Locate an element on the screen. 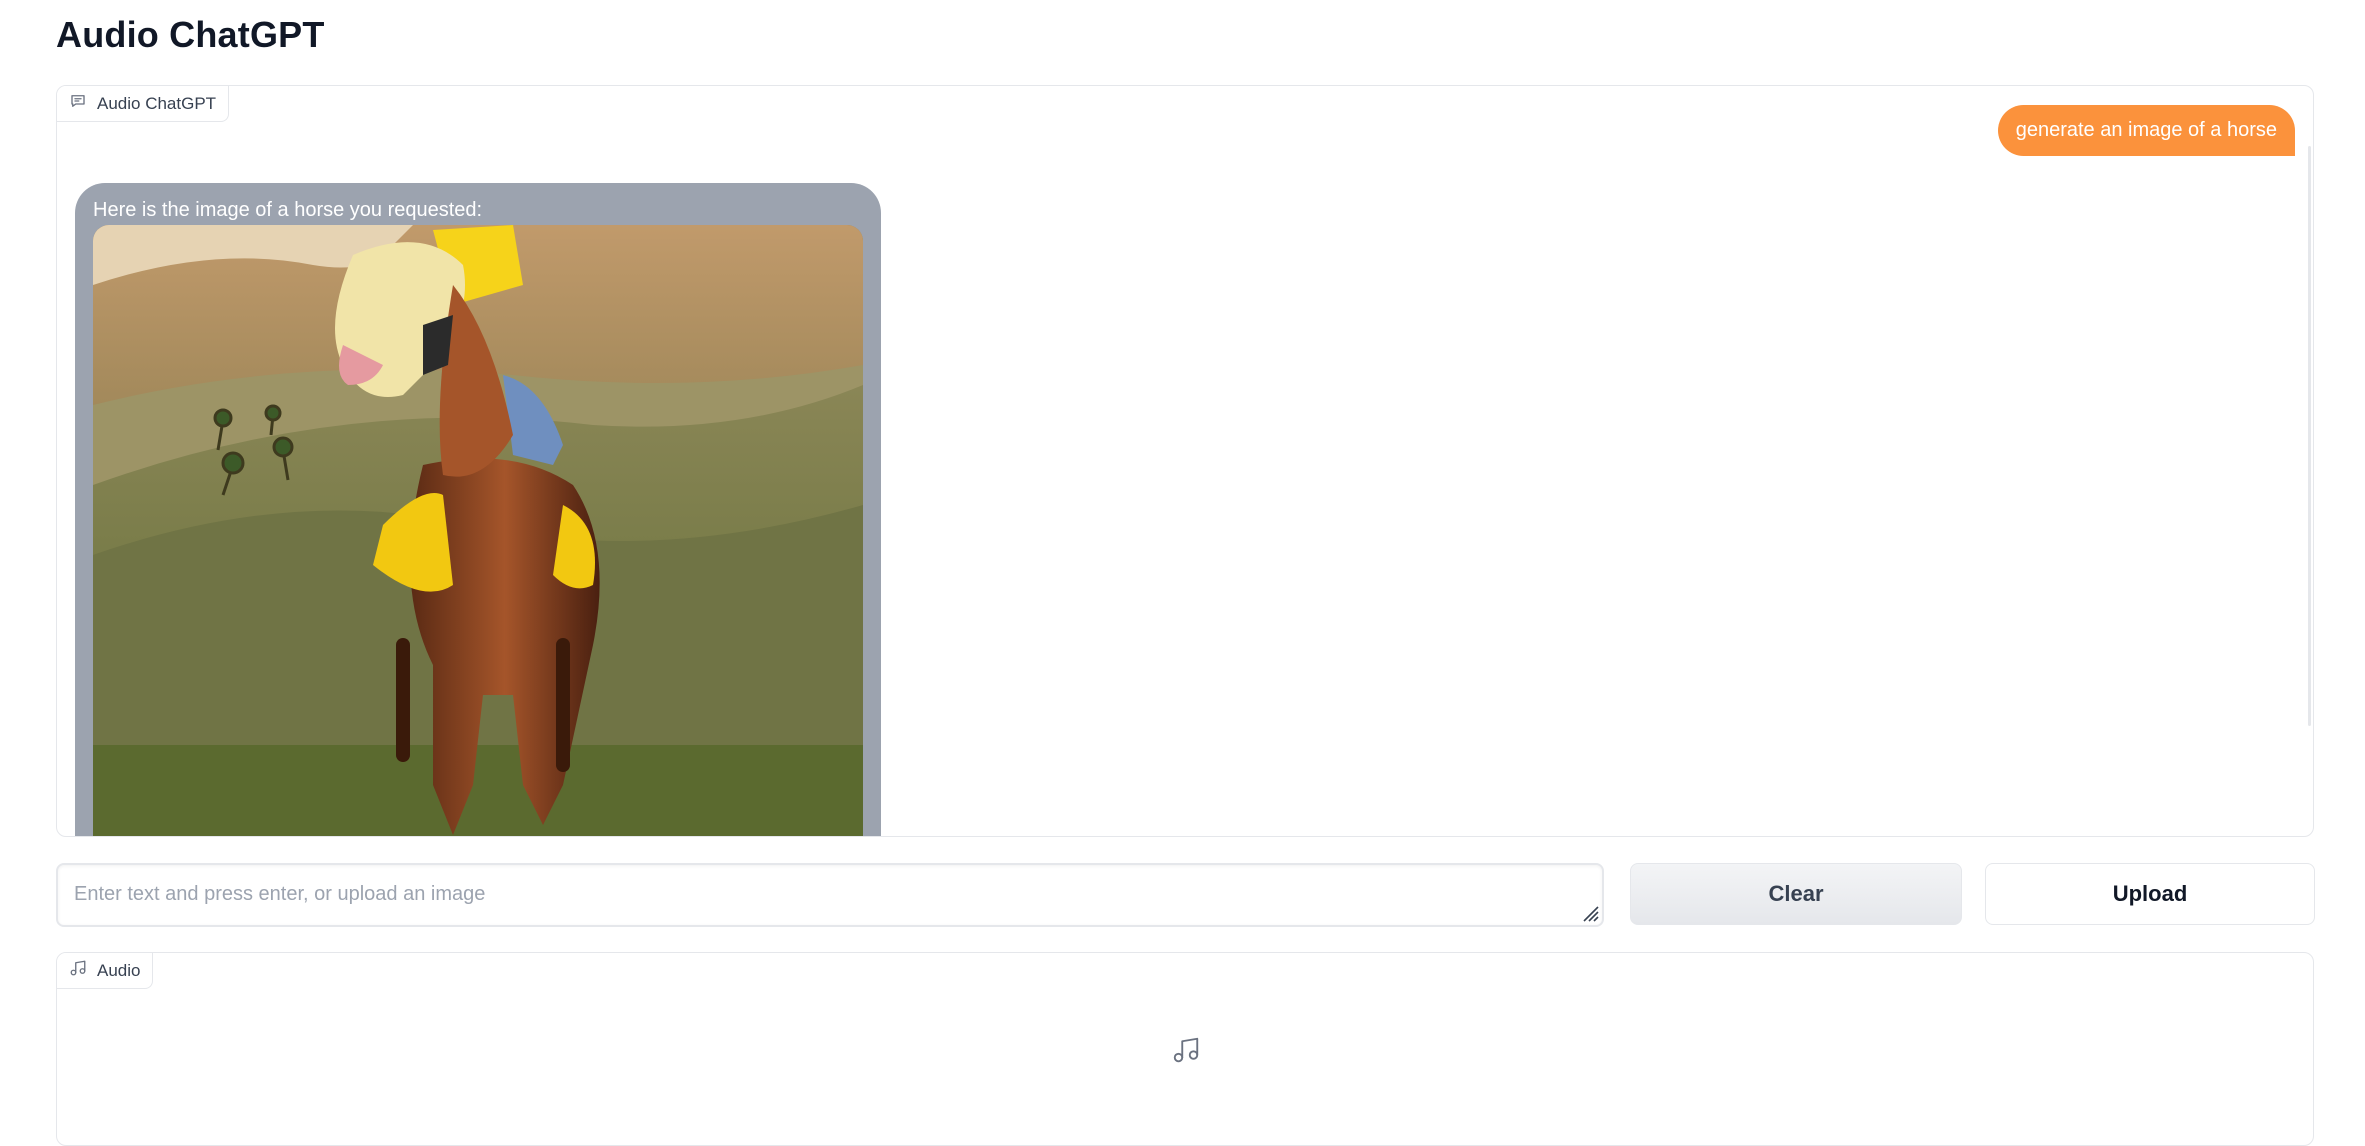 This screenshot has width=2365, height=1146. page-title: Audio ChatGPT is located at coordinates (190, 34).